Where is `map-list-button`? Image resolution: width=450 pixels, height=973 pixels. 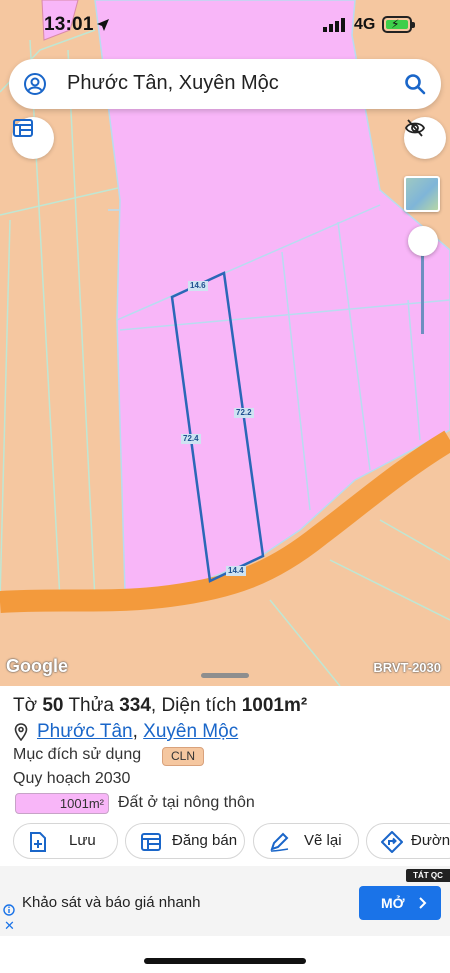
map-list-button is located at coordinates (33, 138).